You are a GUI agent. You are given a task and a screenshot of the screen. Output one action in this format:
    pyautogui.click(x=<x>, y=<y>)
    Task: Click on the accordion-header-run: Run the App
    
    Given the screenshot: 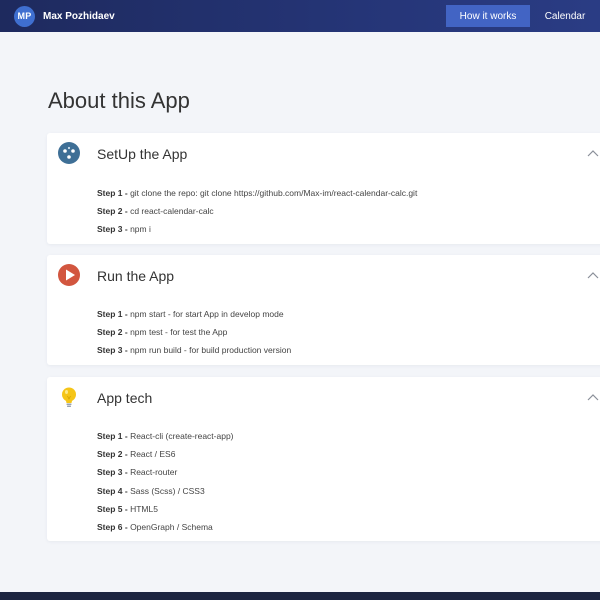 What is the action you would take?
    pyautogui.click(x=323, y=275)
    